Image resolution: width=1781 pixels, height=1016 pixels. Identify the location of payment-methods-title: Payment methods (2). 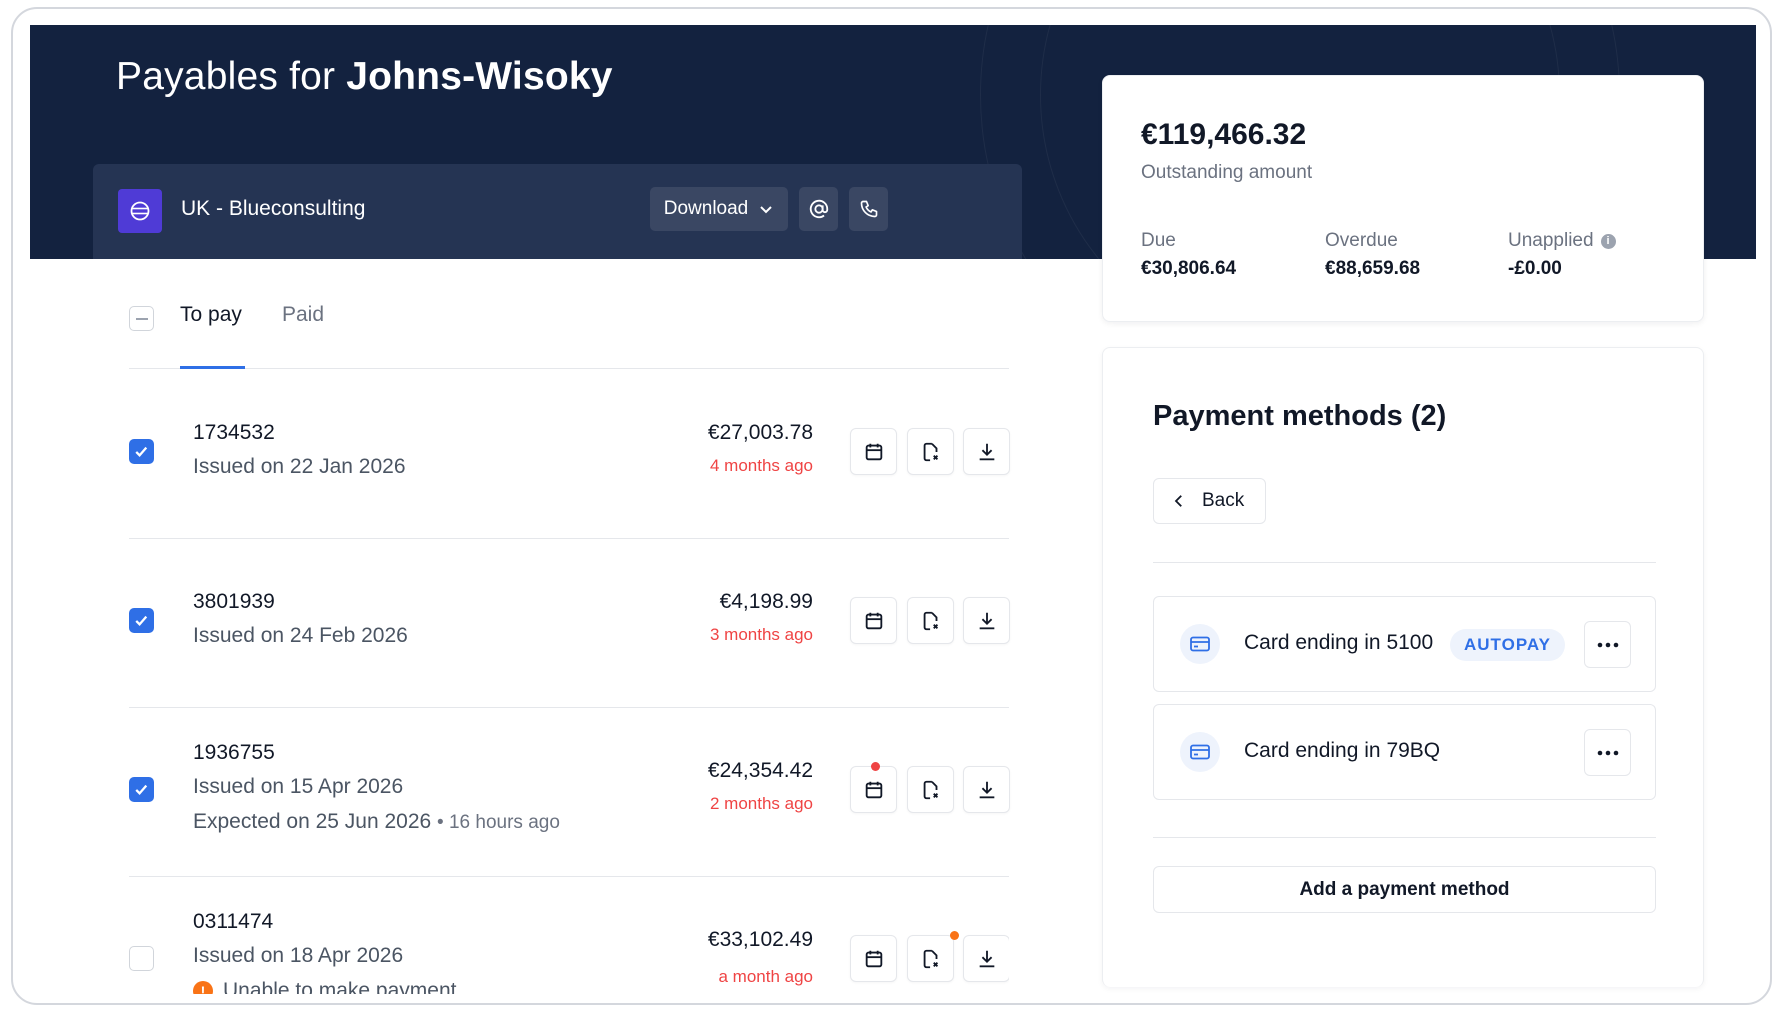
(1300, 416).